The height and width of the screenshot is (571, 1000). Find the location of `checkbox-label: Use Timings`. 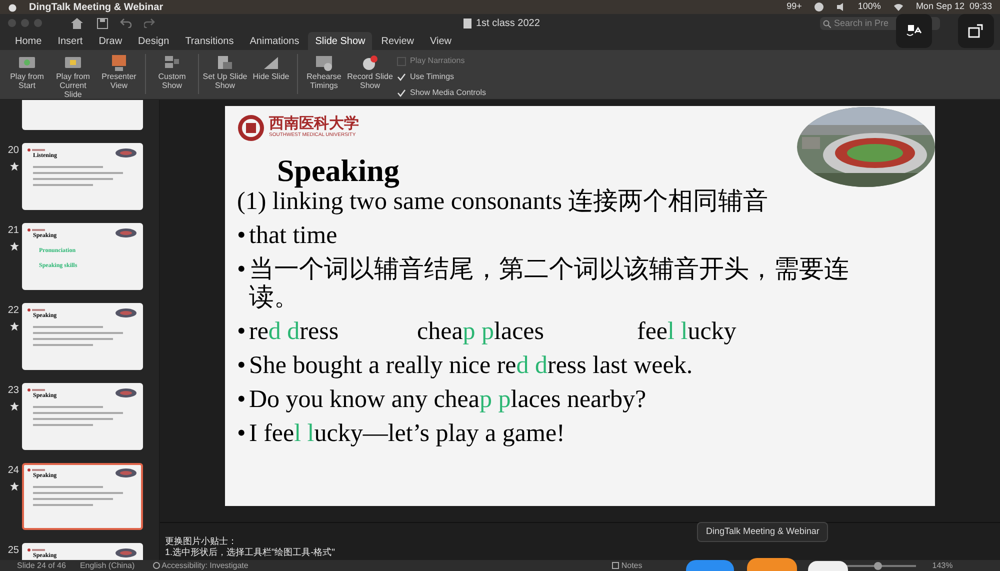

checkbox-label: Use Timings is located at coordinates (432, 77).